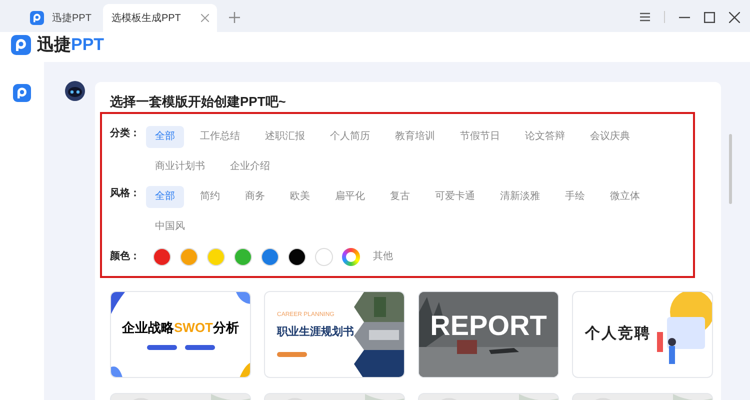 This screenshot has width=750, height=400. I want to click on filter-option: 清新淡雅, so click(520, 197).